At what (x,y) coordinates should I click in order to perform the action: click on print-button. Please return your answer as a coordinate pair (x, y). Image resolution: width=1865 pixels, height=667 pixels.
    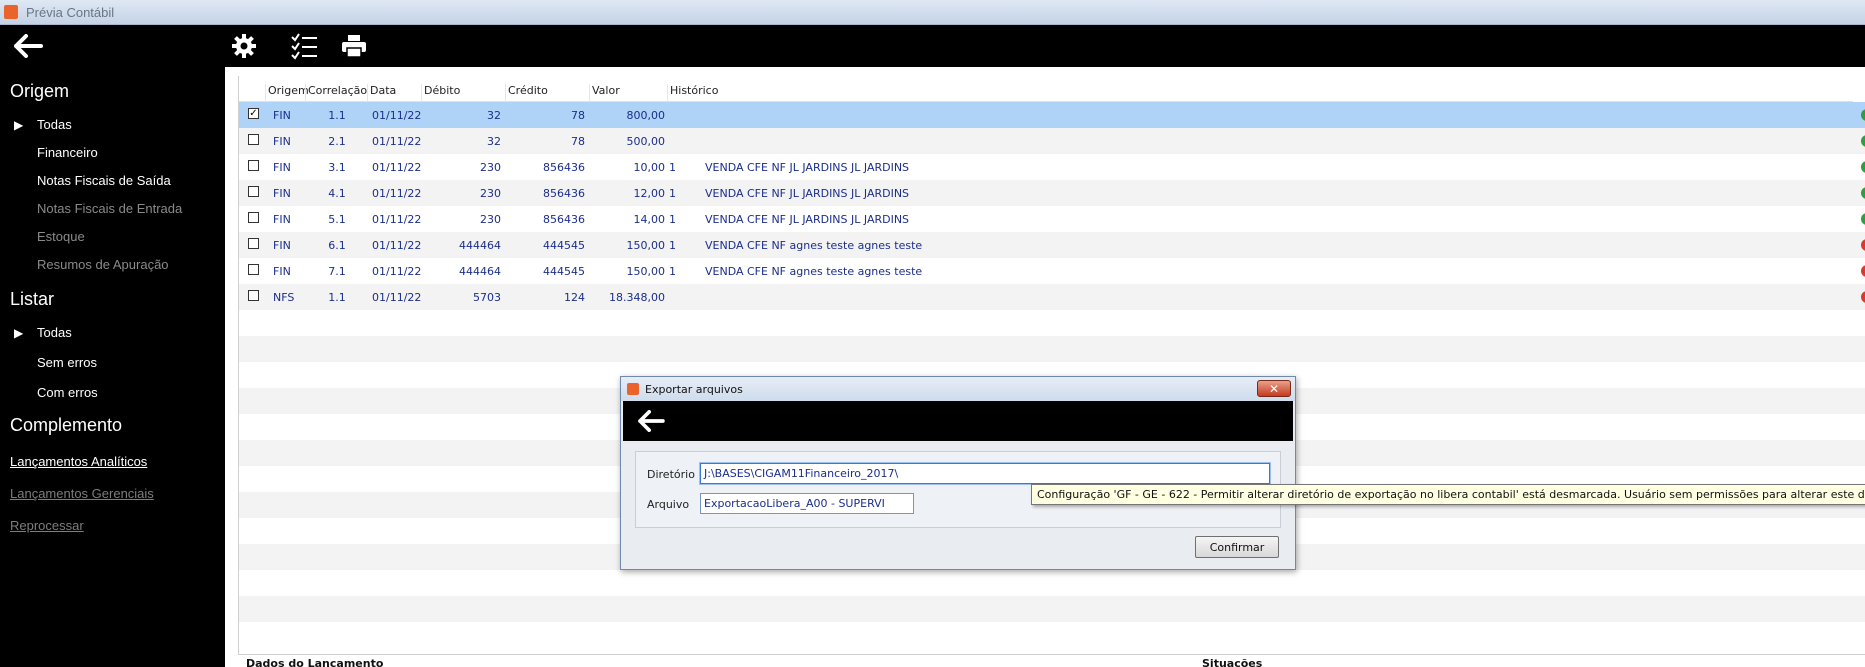
    Looking at the image, I should click on (354, 46).